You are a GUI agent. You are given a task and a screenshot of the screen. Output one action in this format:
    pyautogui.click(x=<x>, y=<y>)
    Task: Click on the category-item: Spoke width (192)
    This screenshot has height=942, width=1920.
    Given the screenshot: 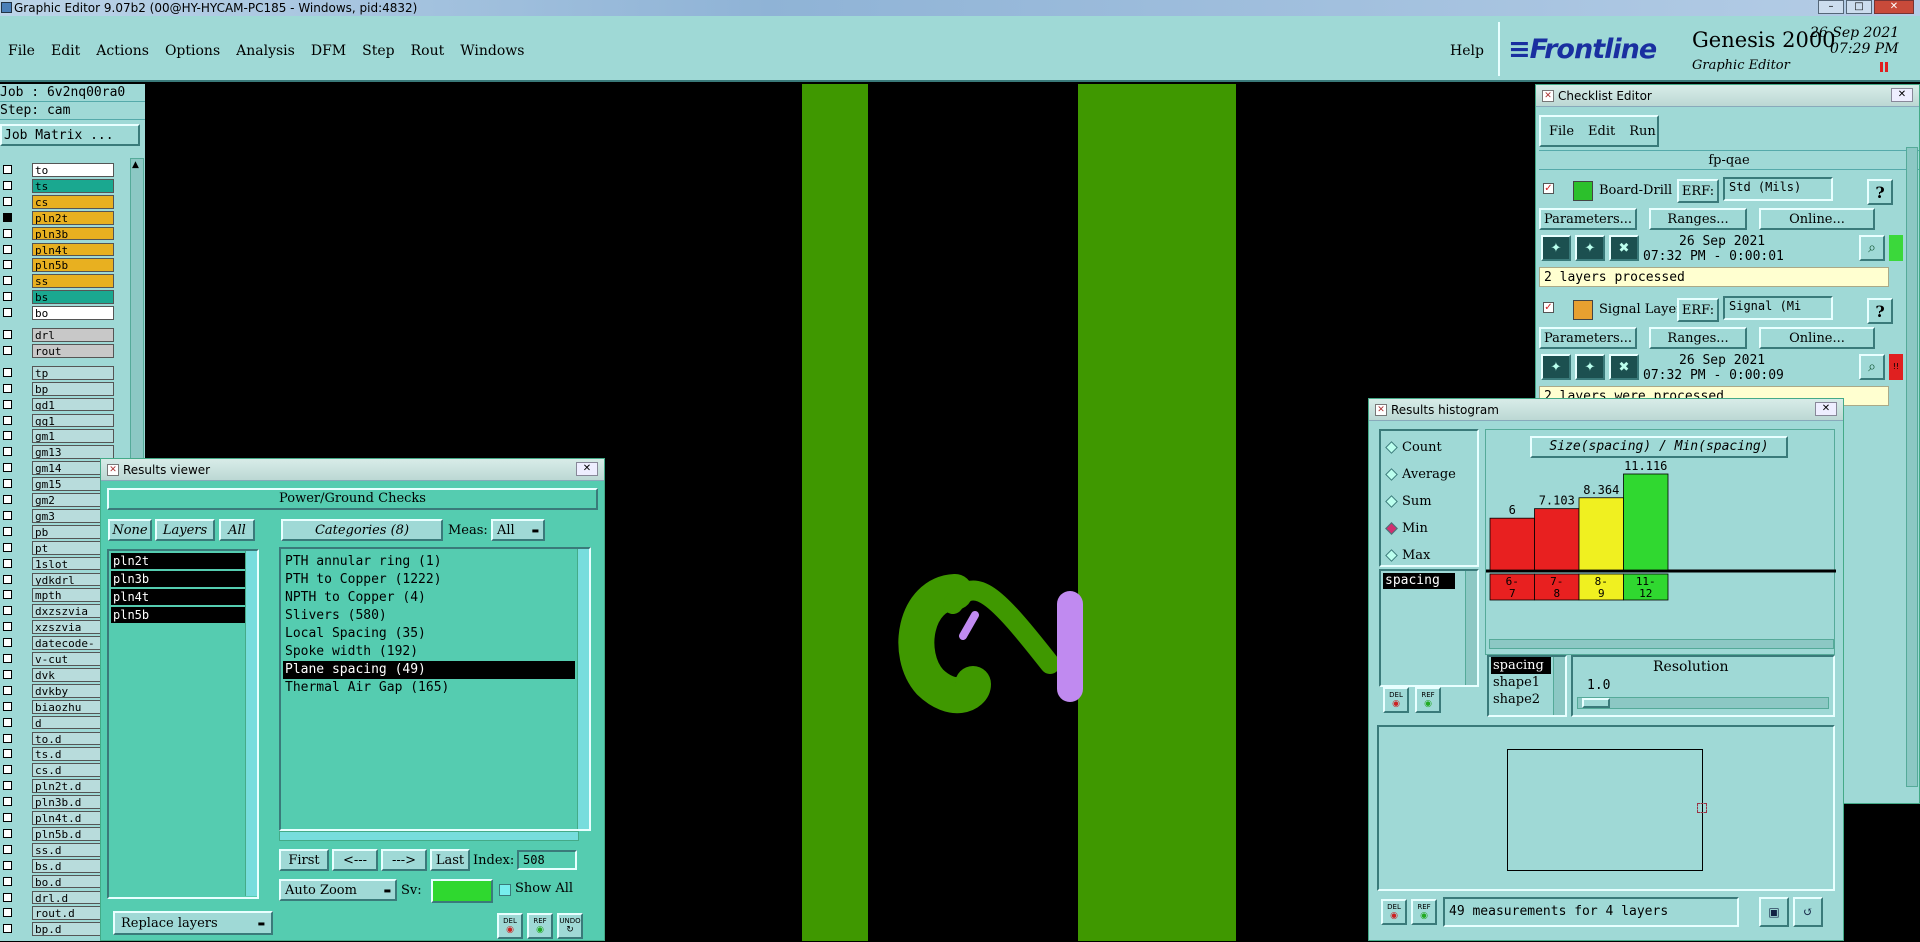 What is the action you would take?
    pyautogui.click(x=429, y=652)
    